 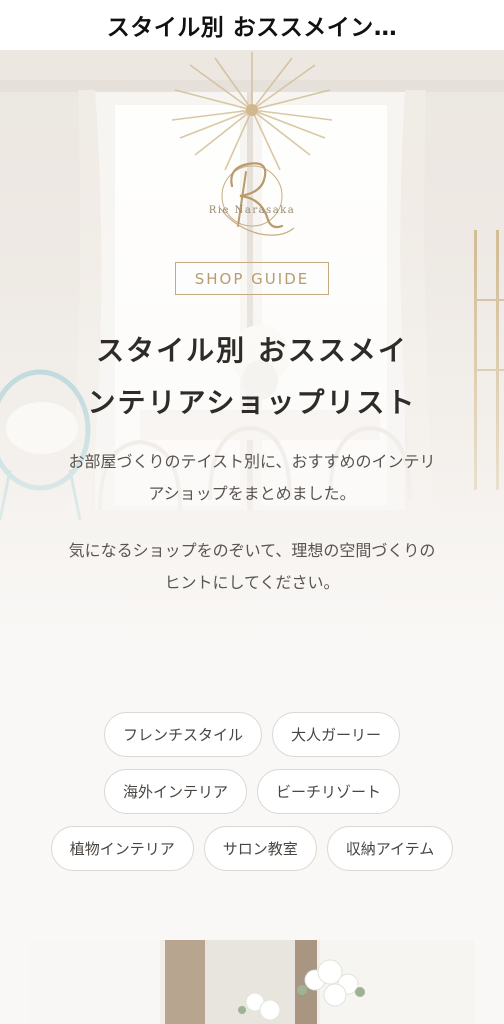 What do you see at coordinates (252, 402) in the screenshot?
I see `page-title-line-2: ンテリアショップリスト` at bounding box center [252, 402].